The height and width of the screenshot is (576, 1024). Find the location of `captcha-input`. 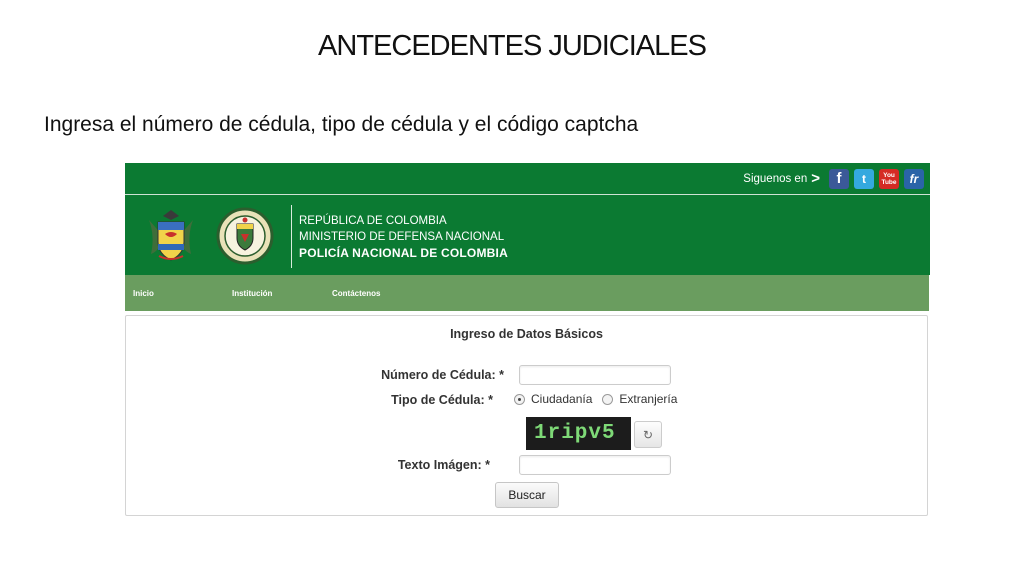

captcha-input is located at coordinates (595, 465).